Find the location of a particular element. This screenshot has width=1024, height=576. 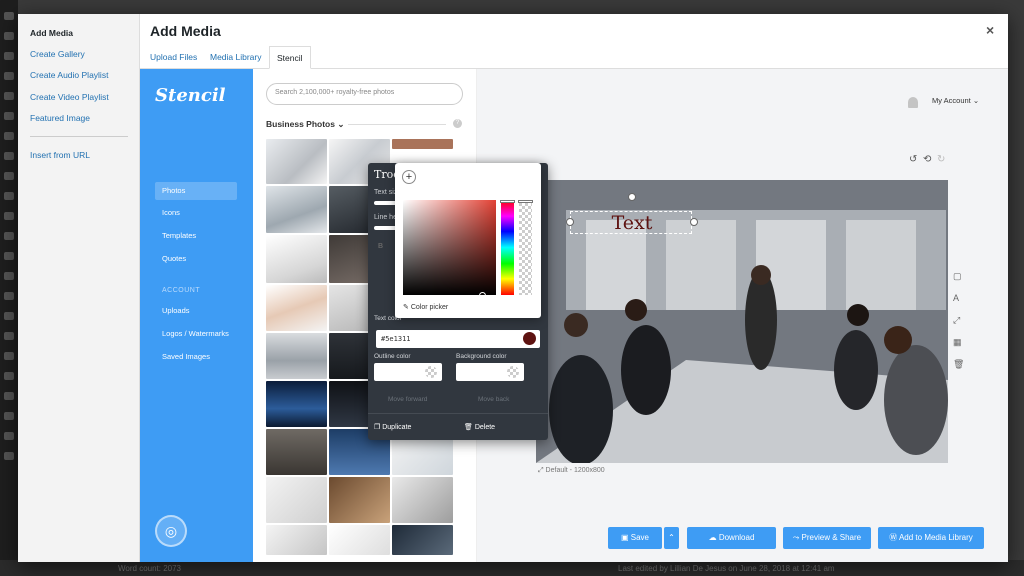

modal-title: Add Media is located at coordinates (185, 31).